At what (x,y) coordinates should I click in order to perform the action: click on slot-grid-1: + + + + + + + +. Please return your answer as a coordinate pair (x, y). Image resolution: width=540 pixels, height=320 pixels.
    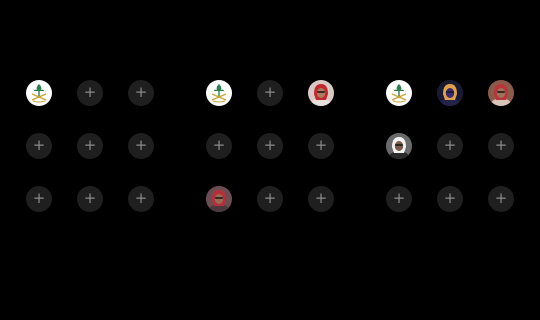
    Looking at the image, I should click on (90, 146).